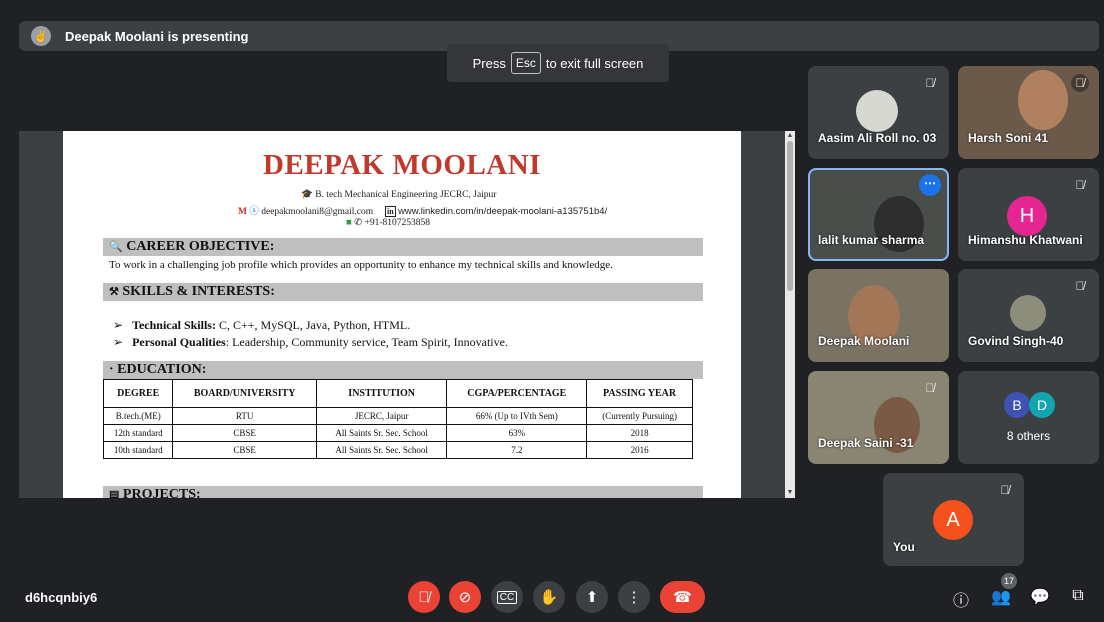 The height and width of the screenshot is (622, 1104). I want to click on more-options-icon: ⋯, so click(930, 185).